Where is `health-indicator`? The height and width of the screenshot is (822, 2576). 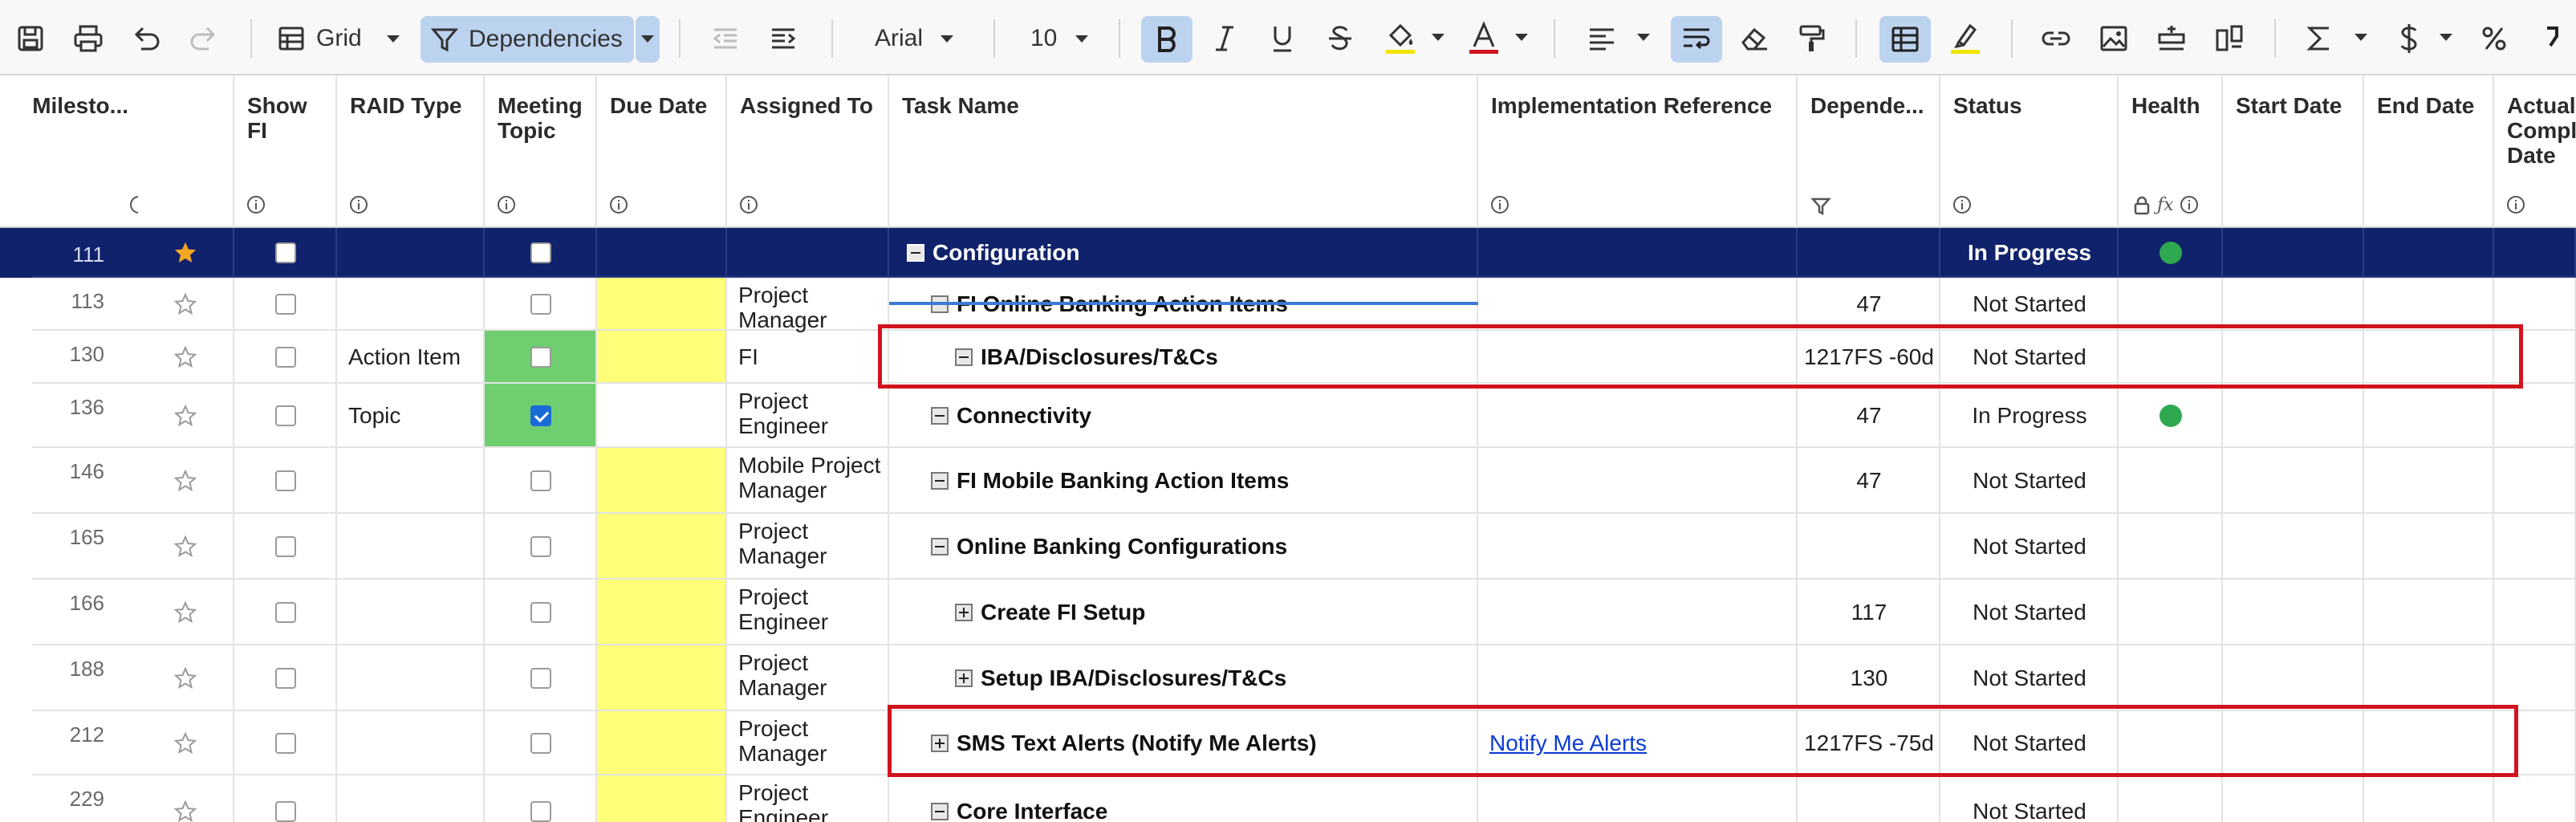
health-indicator is located at coordinates (2171, 253).